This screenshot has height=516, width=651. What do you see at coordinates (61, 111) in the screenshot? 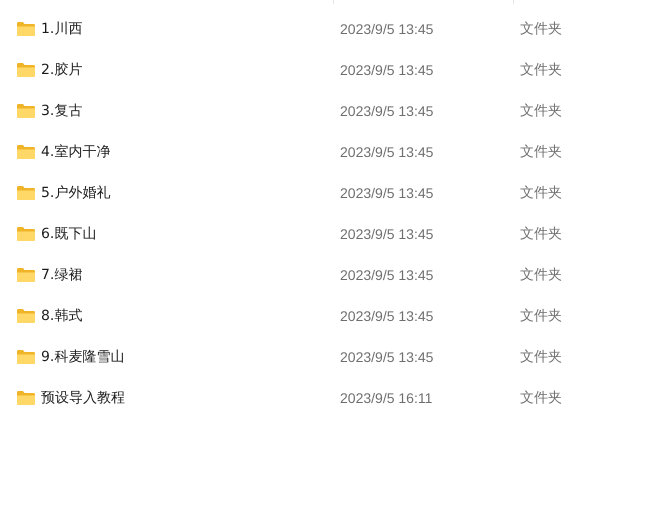
I see `file-name: 3.复古` at bounding box center [61, 111].